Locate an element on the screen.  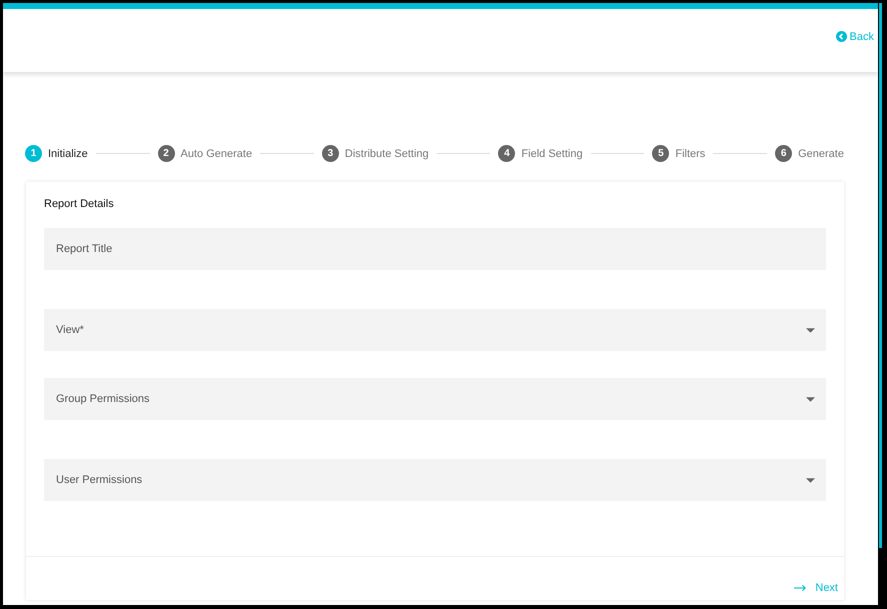
step: 5 Filters is located at coordinates (679, 153).